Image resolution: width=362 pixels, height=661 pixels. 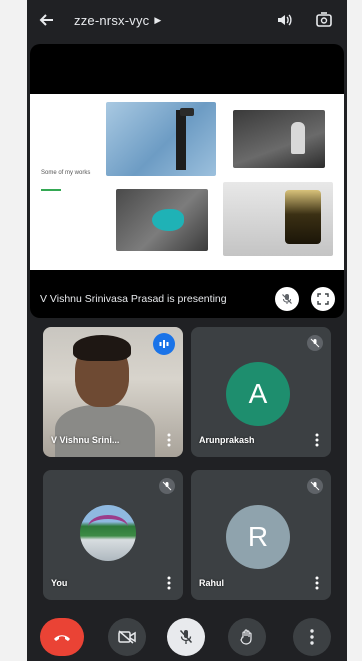 I want to click on participant-name: You, so click(x=59, y=583).